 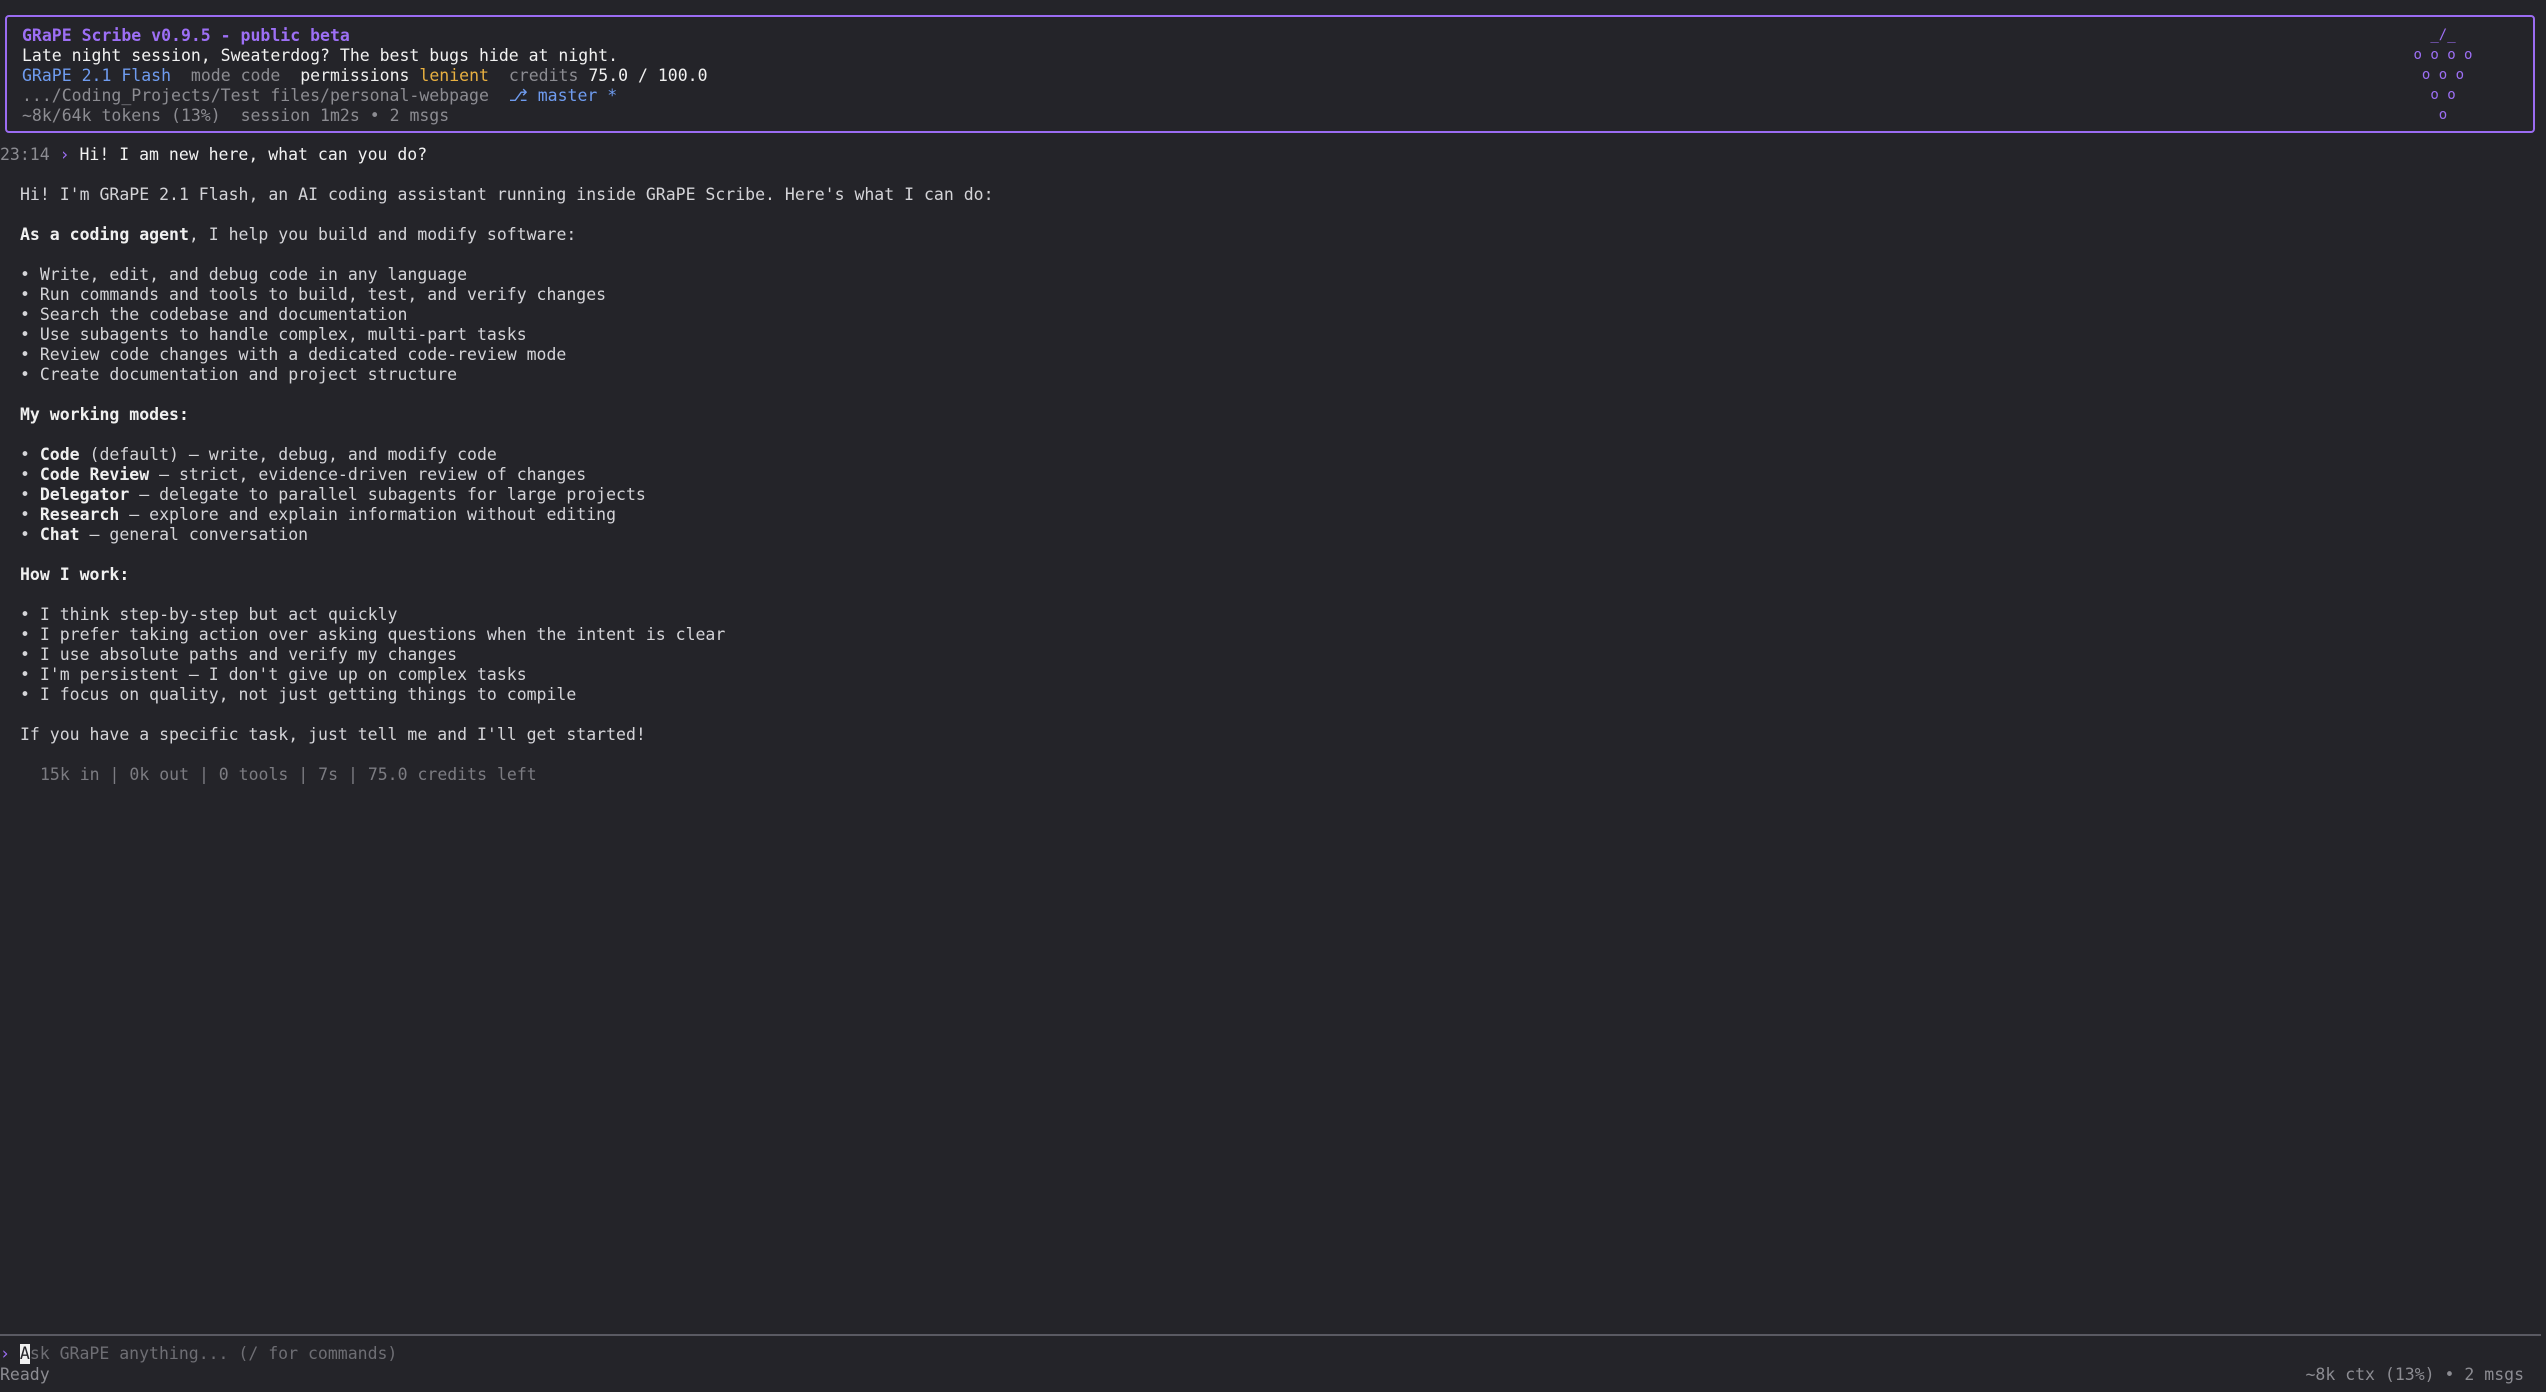 I want to click on mode-name: Chat, so click(x=59, y=534).